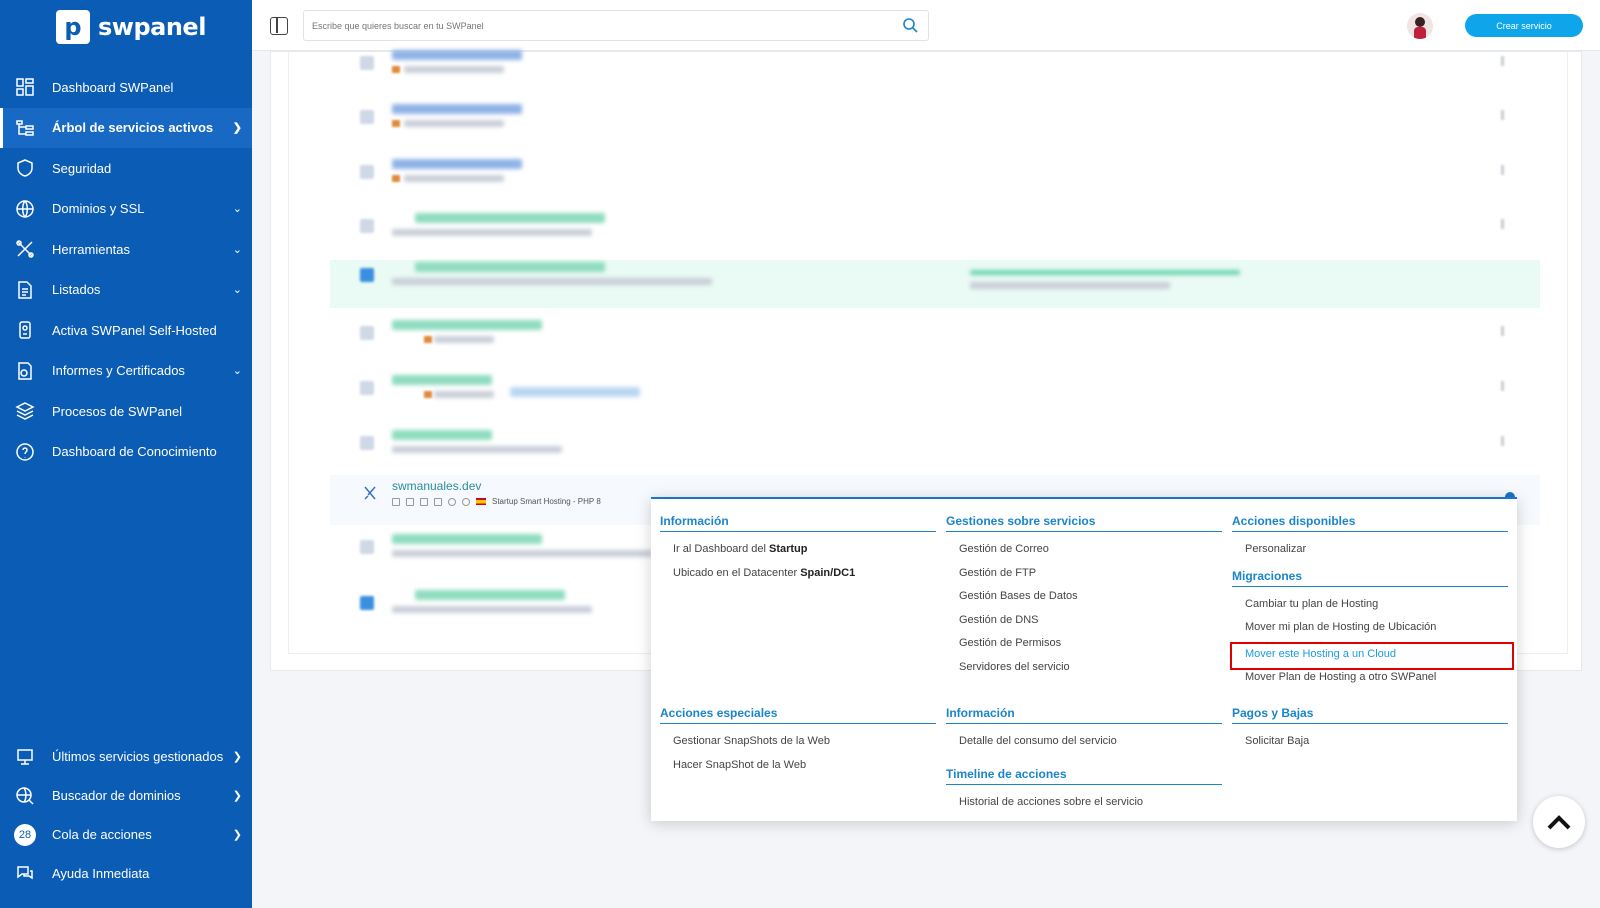 The height and width of the screenshot is (908, 1600). Describe the element at coordinates (126, 330) in the screenshot. I see `sidebar-item-self-hosted: Activa SWPanel Self-Hosted` at that location.